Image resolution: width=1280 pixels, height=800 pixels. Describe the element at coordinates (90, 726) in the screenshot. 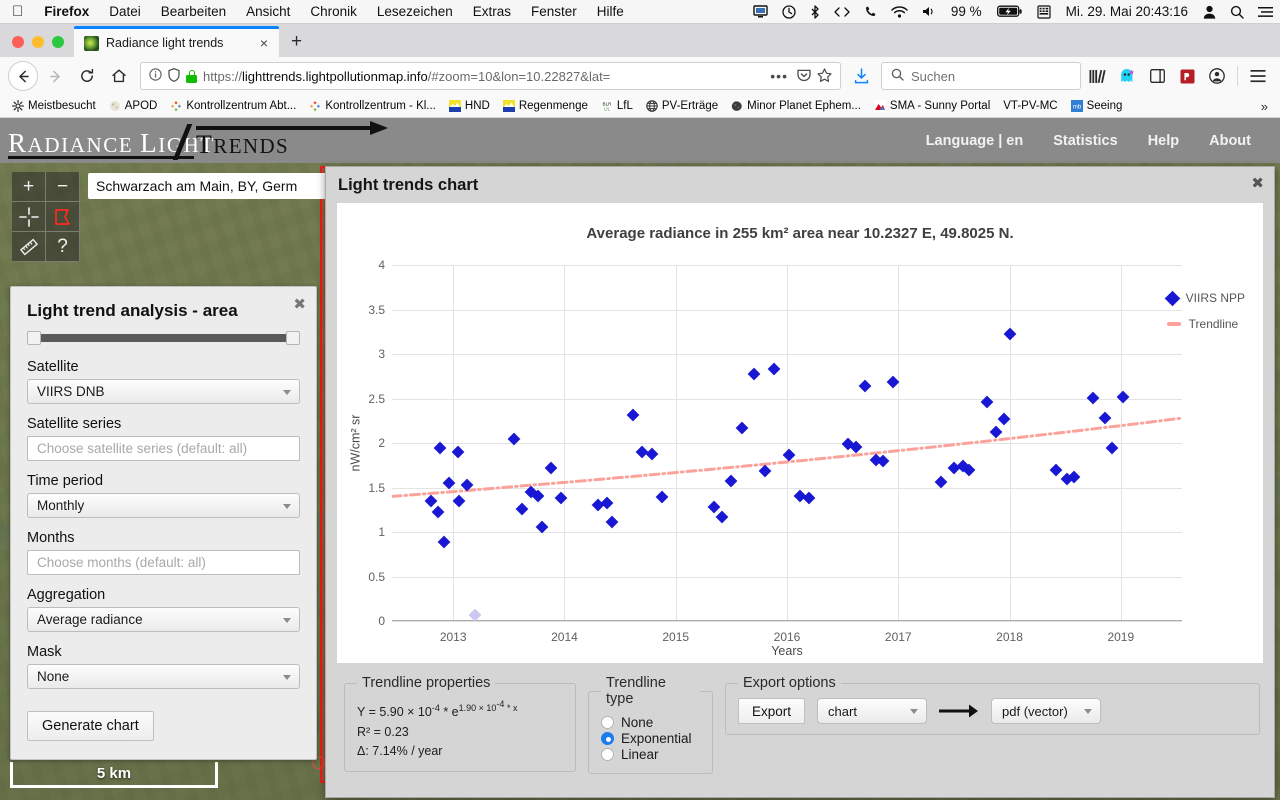

I see `generate-chart-button: Generate chart` at that location.